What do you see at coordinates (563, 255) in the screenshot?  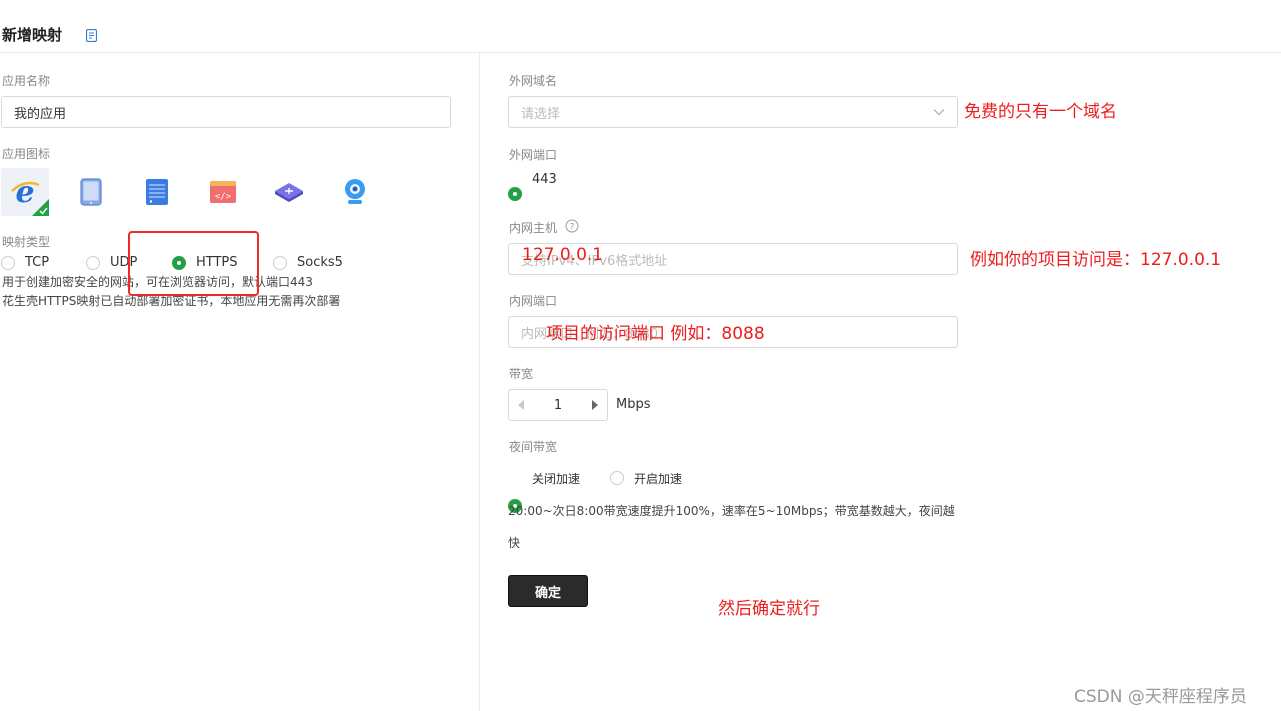 I see `annotation-host-value: 127.0.0.1` at bounding box center [563, 255].